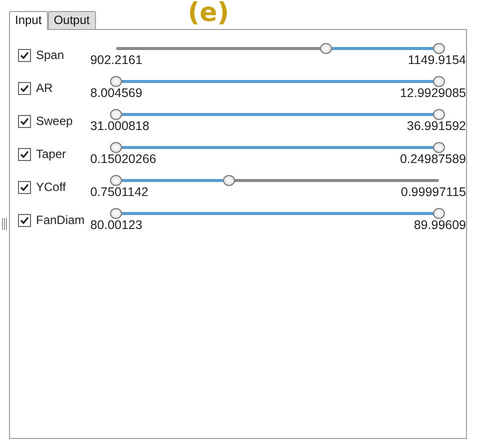 This screenshot has height=441, width=481. Describe the element at coordinates (440, 225) in the screenshot. I see `max-value: 89.99609` at that location.